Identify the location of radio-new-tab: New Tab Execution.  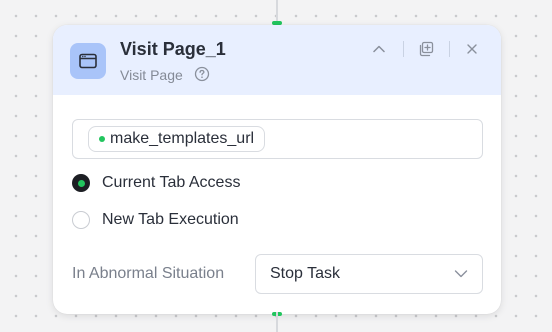
(155, 220).